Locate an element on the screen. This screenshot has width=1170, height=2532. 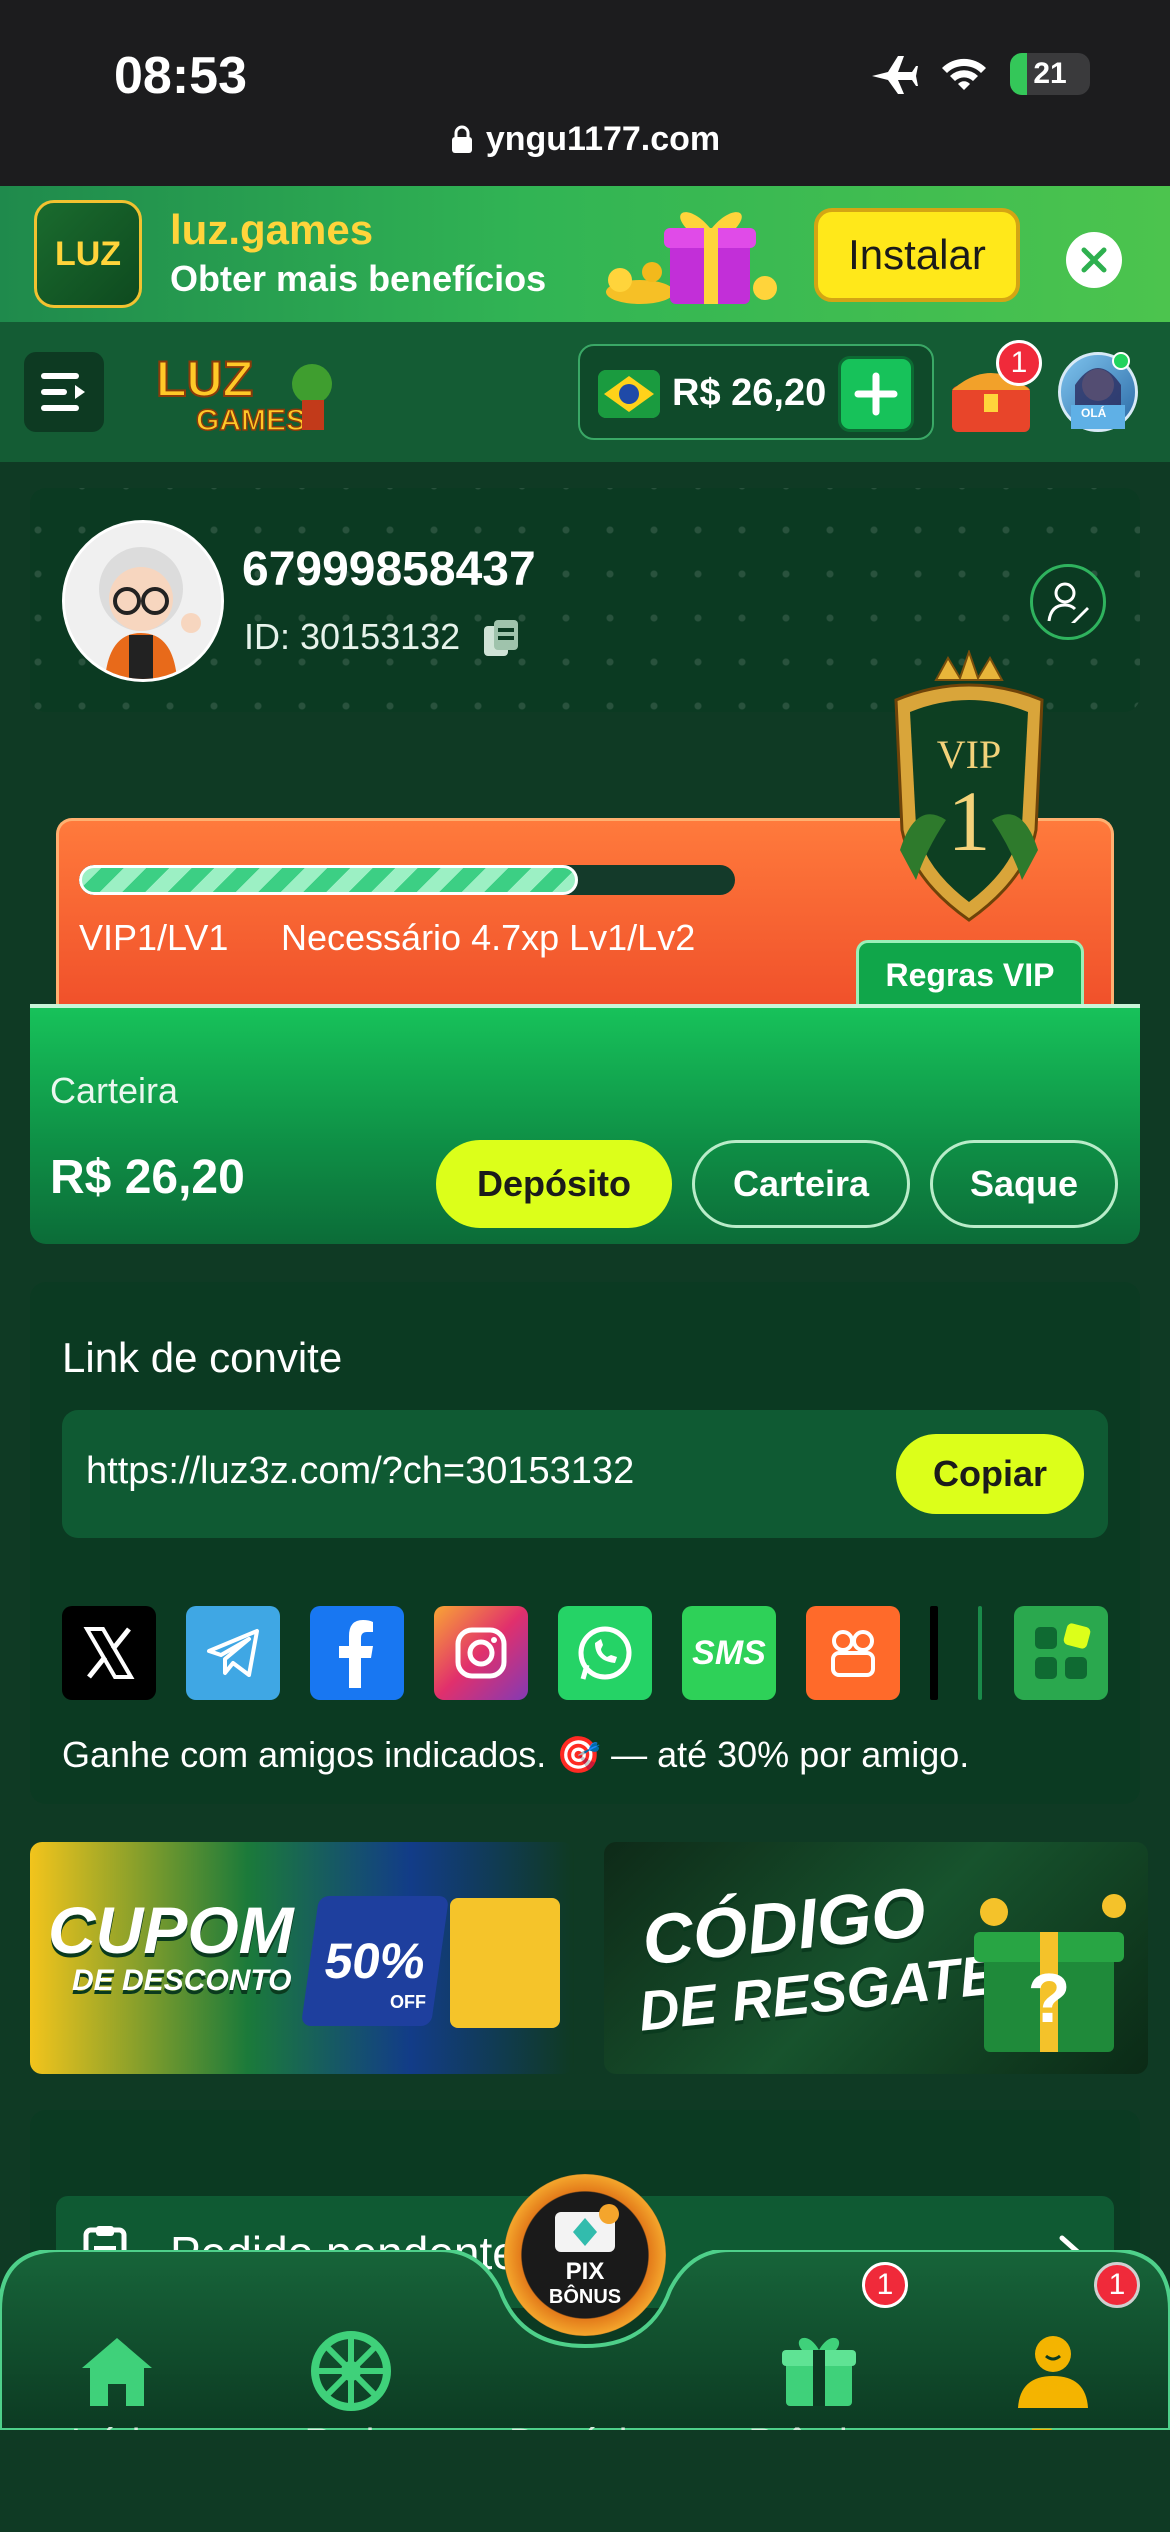
gift-icon is located at coordinates (819, 2371).